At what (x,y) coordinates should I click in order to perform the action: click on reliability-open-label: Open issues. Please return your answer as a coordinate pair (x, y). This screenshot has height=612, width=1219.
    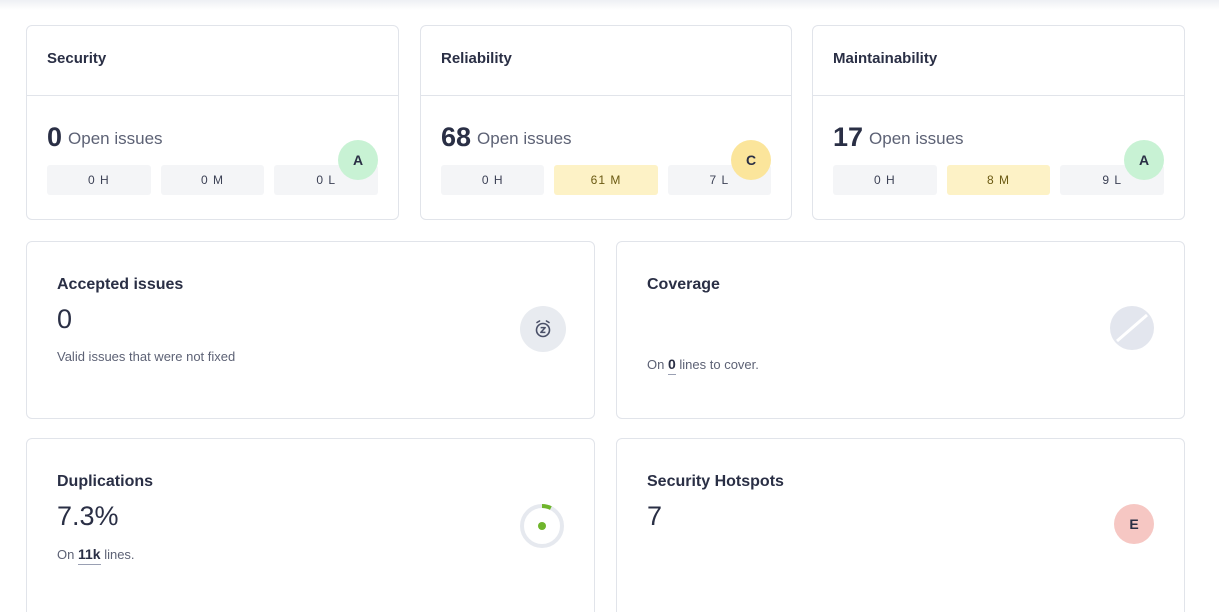
    Looking at the image, I should click on (524, 138).